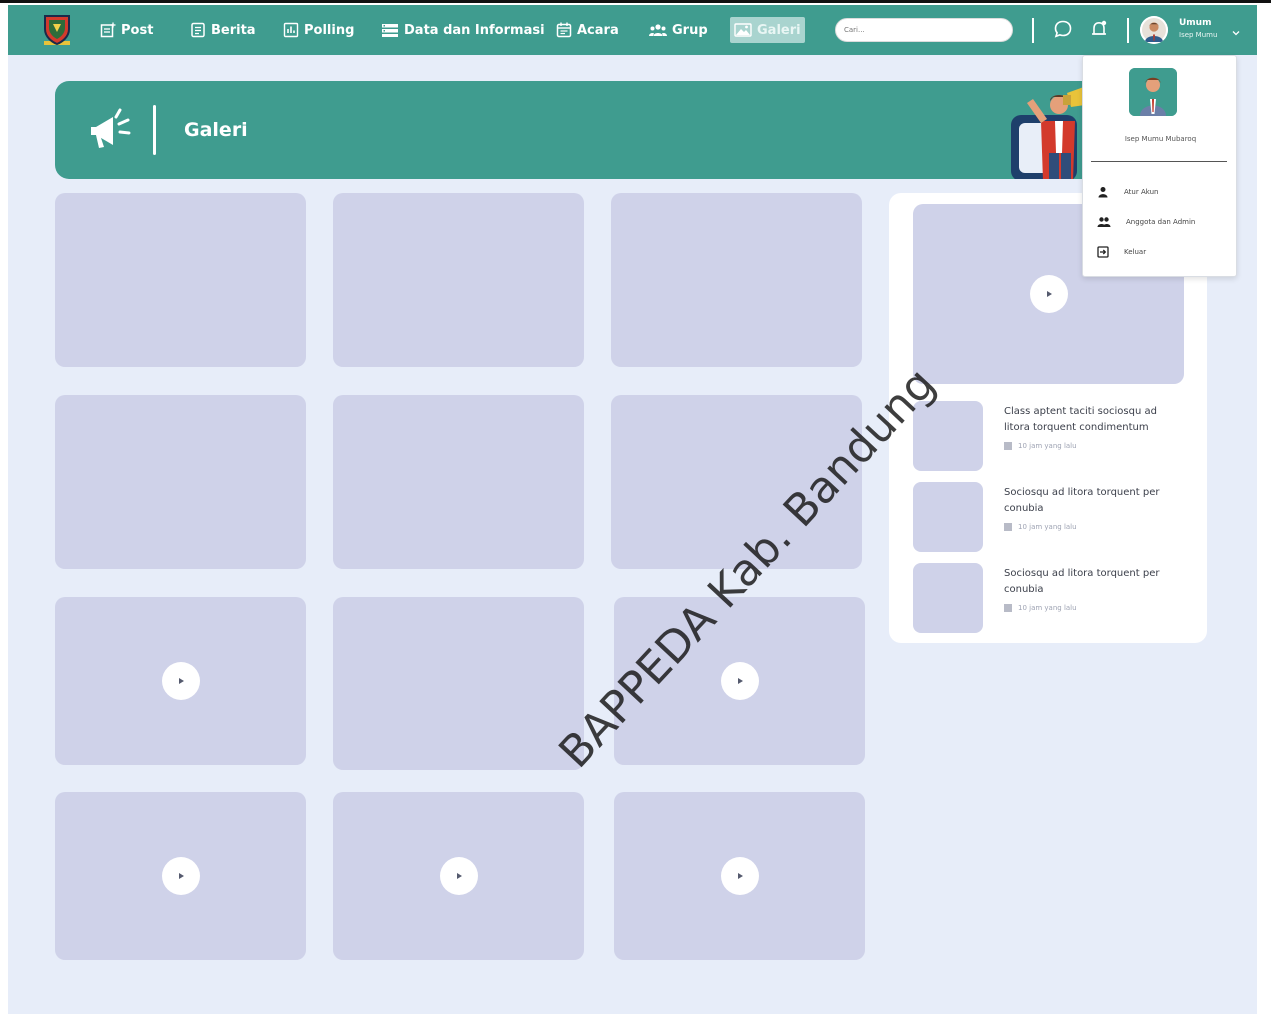 This screenshot has height=1014, width=1271. I want to click on nav-grup-label: Grup, so click(690, 30).